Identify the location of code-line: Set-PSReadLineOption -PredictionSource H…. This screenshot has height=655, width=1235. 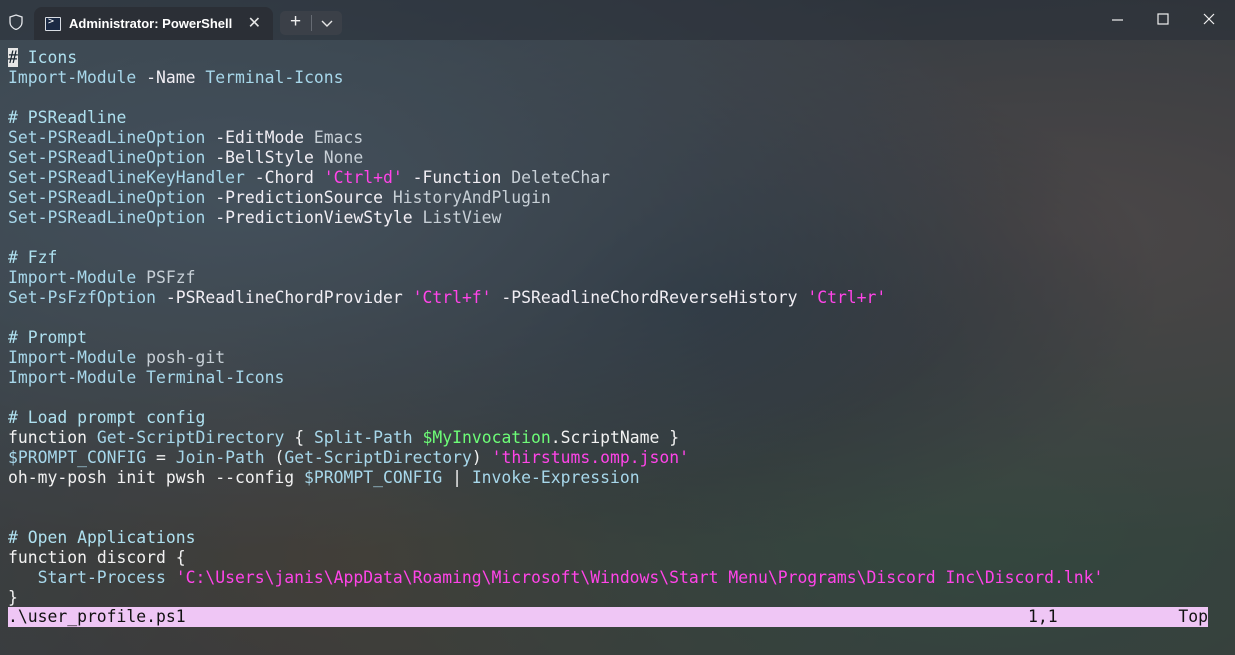
(555, 198).